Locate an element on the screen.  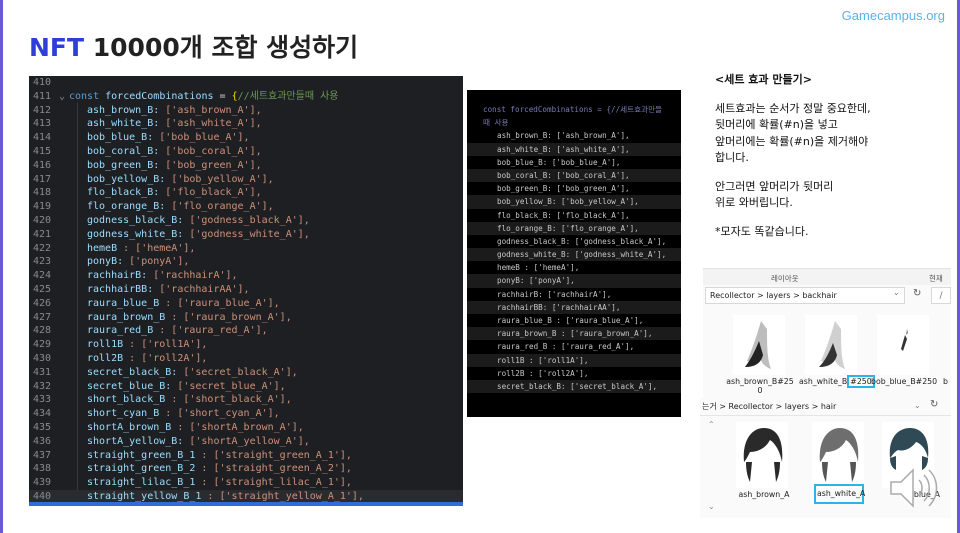
notes-p1-line1: 세트효과는 순서가 정말 중요한데, is located at coordinates (793, 108).